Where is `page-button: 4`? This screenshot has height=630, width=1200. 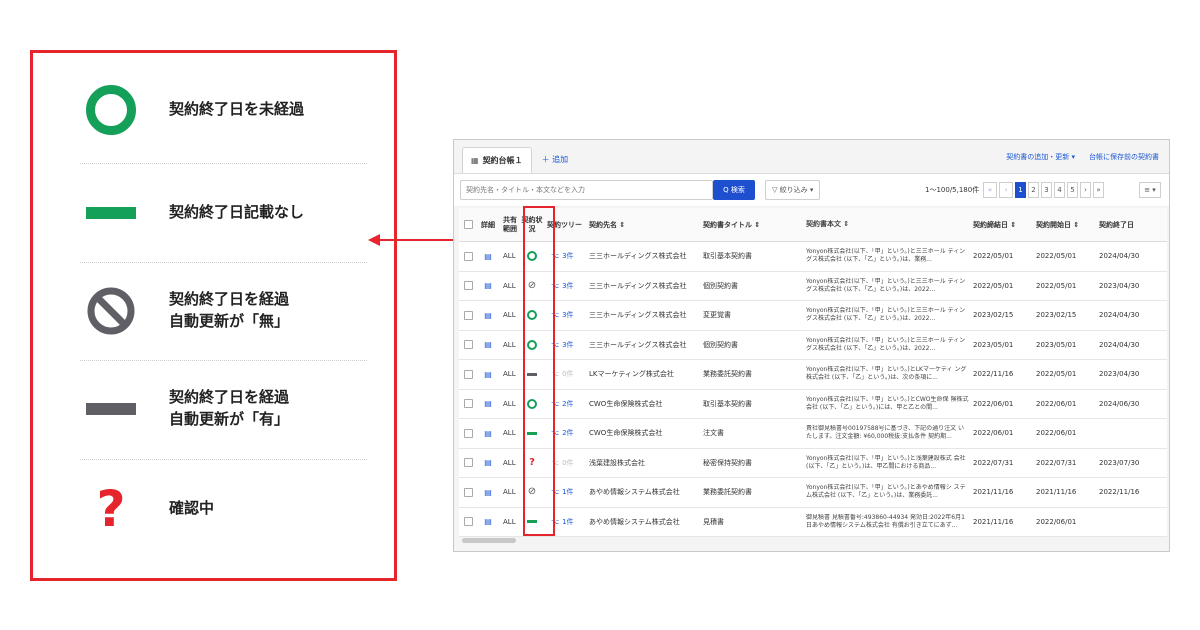
page-button: 4 is located at coordinates (1059, 190).